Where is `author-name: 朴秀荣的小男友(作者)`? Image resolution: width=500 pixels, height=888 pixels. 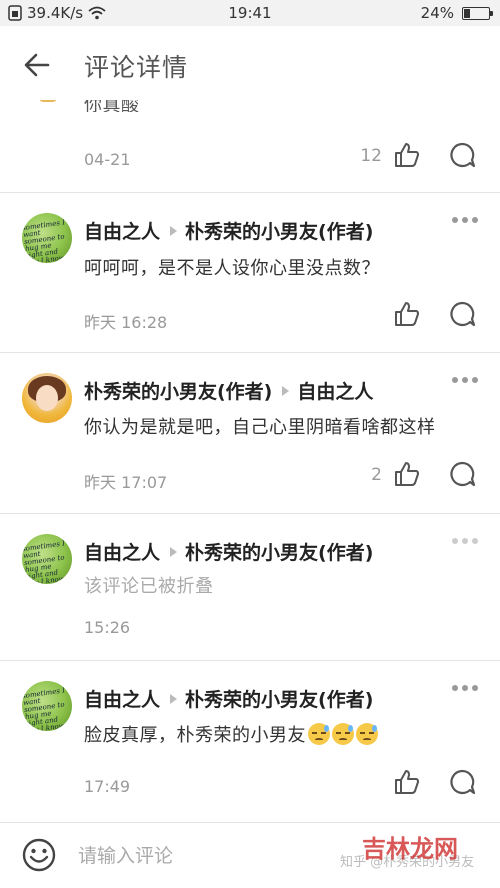 author-name: 朴秀荣的小男友(作者) is located at coordinates (178, 390).